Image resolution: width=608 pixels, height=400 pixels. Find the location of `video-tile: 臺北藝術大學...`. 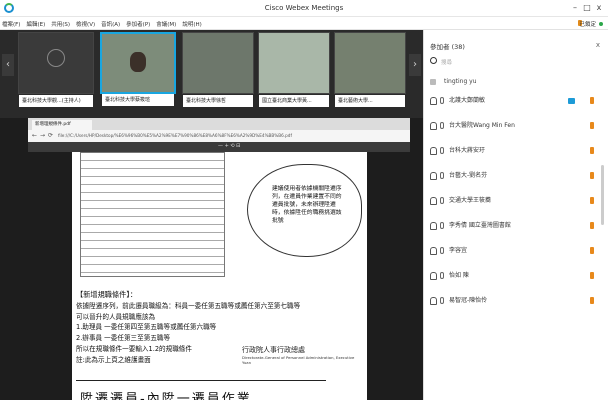

video-tile: 臺北藝術大學... is located at coordinates (370, 69).